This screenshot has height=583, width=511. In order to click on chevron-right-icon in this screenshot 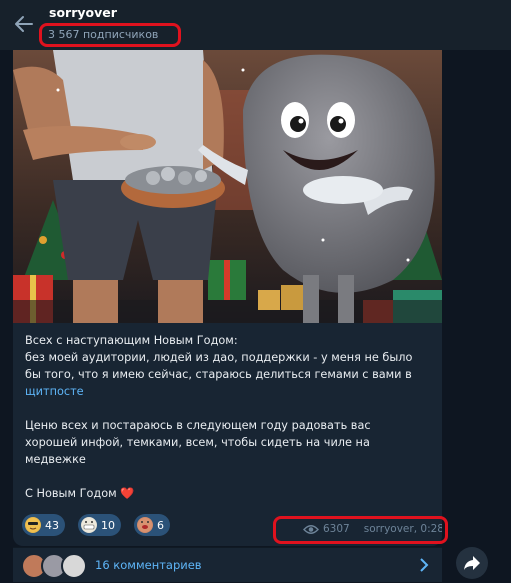, I will do `click(424, 565)`.